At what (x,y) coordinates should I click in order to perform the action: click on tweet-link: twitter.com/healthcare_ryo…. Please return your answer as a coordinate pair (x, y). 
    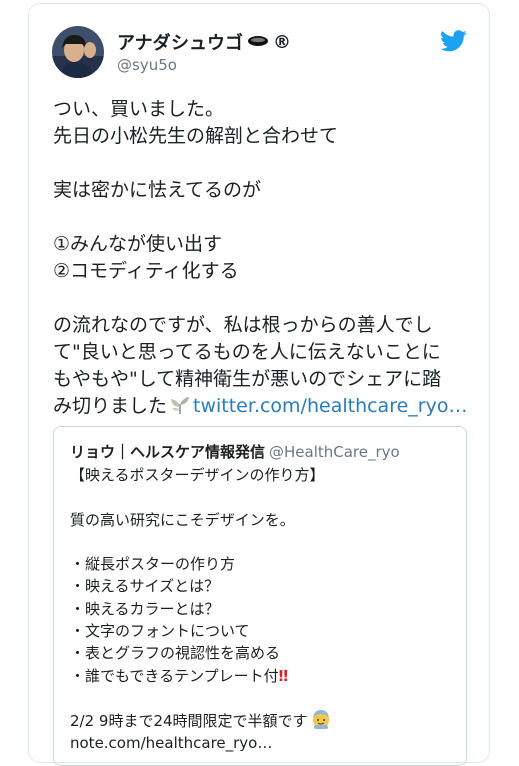
    Looking at the image, I should click on (330, 406).